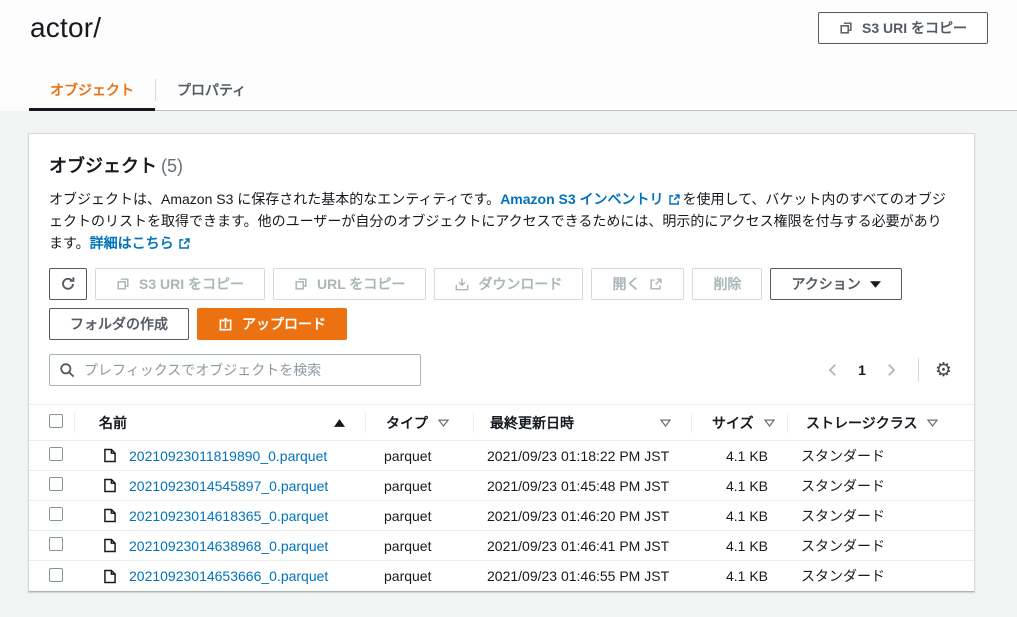 Image resolution: width=1017 pixels, height=617 pixels. I want to click on copy-s3-uri-label: S3 URI をコピー, so click(192, 284).